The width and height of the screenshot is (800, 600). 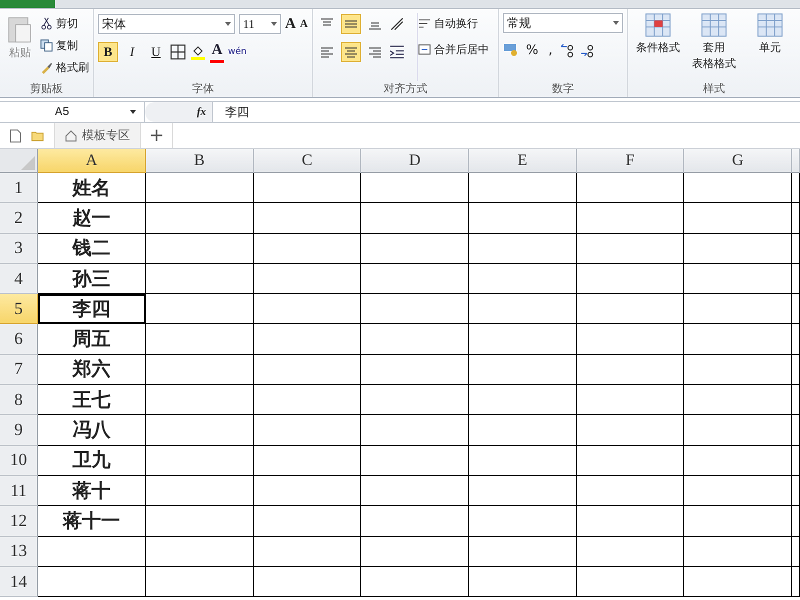 I want to click on currency-icon, so click(x=511, y=50).